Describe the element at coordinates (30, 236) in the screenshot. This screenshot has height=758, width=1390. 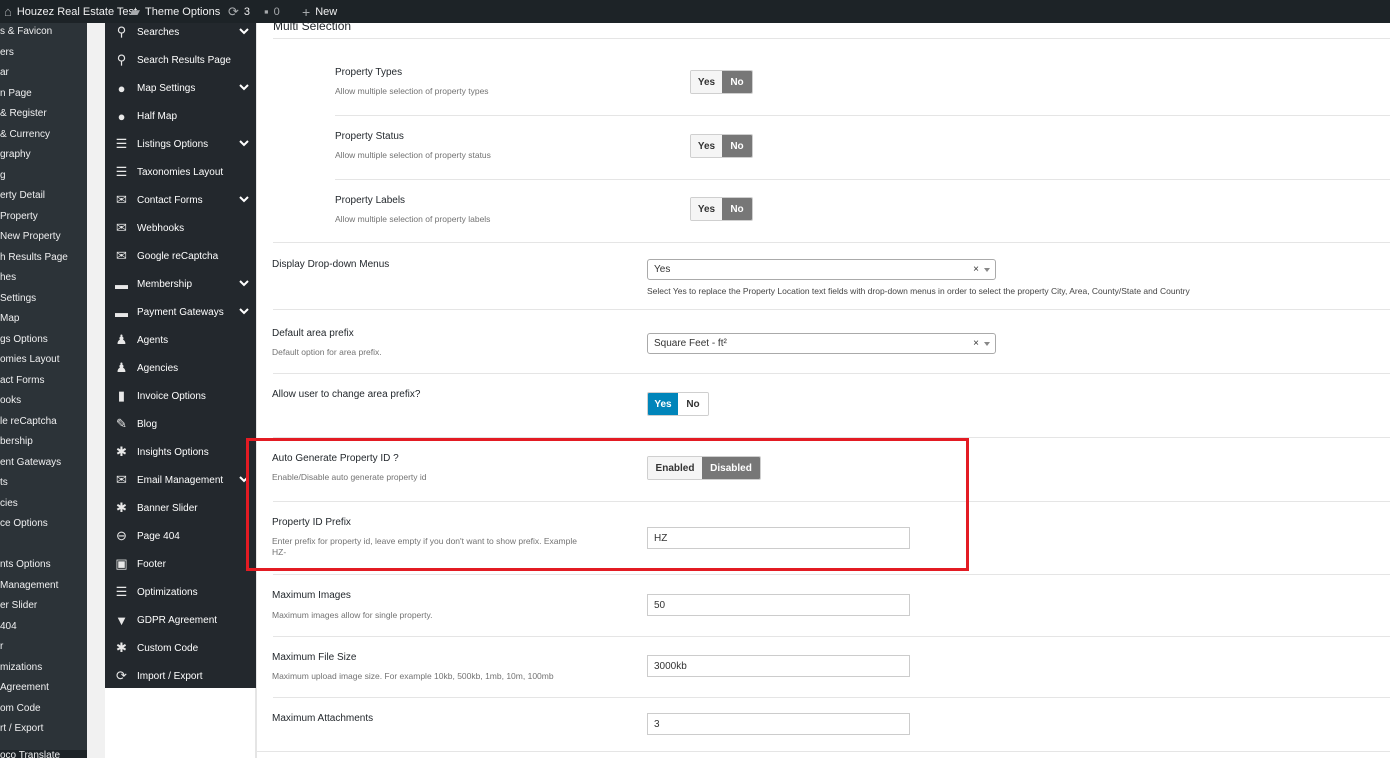
I see `wp-menu-item: New Property` at that location.